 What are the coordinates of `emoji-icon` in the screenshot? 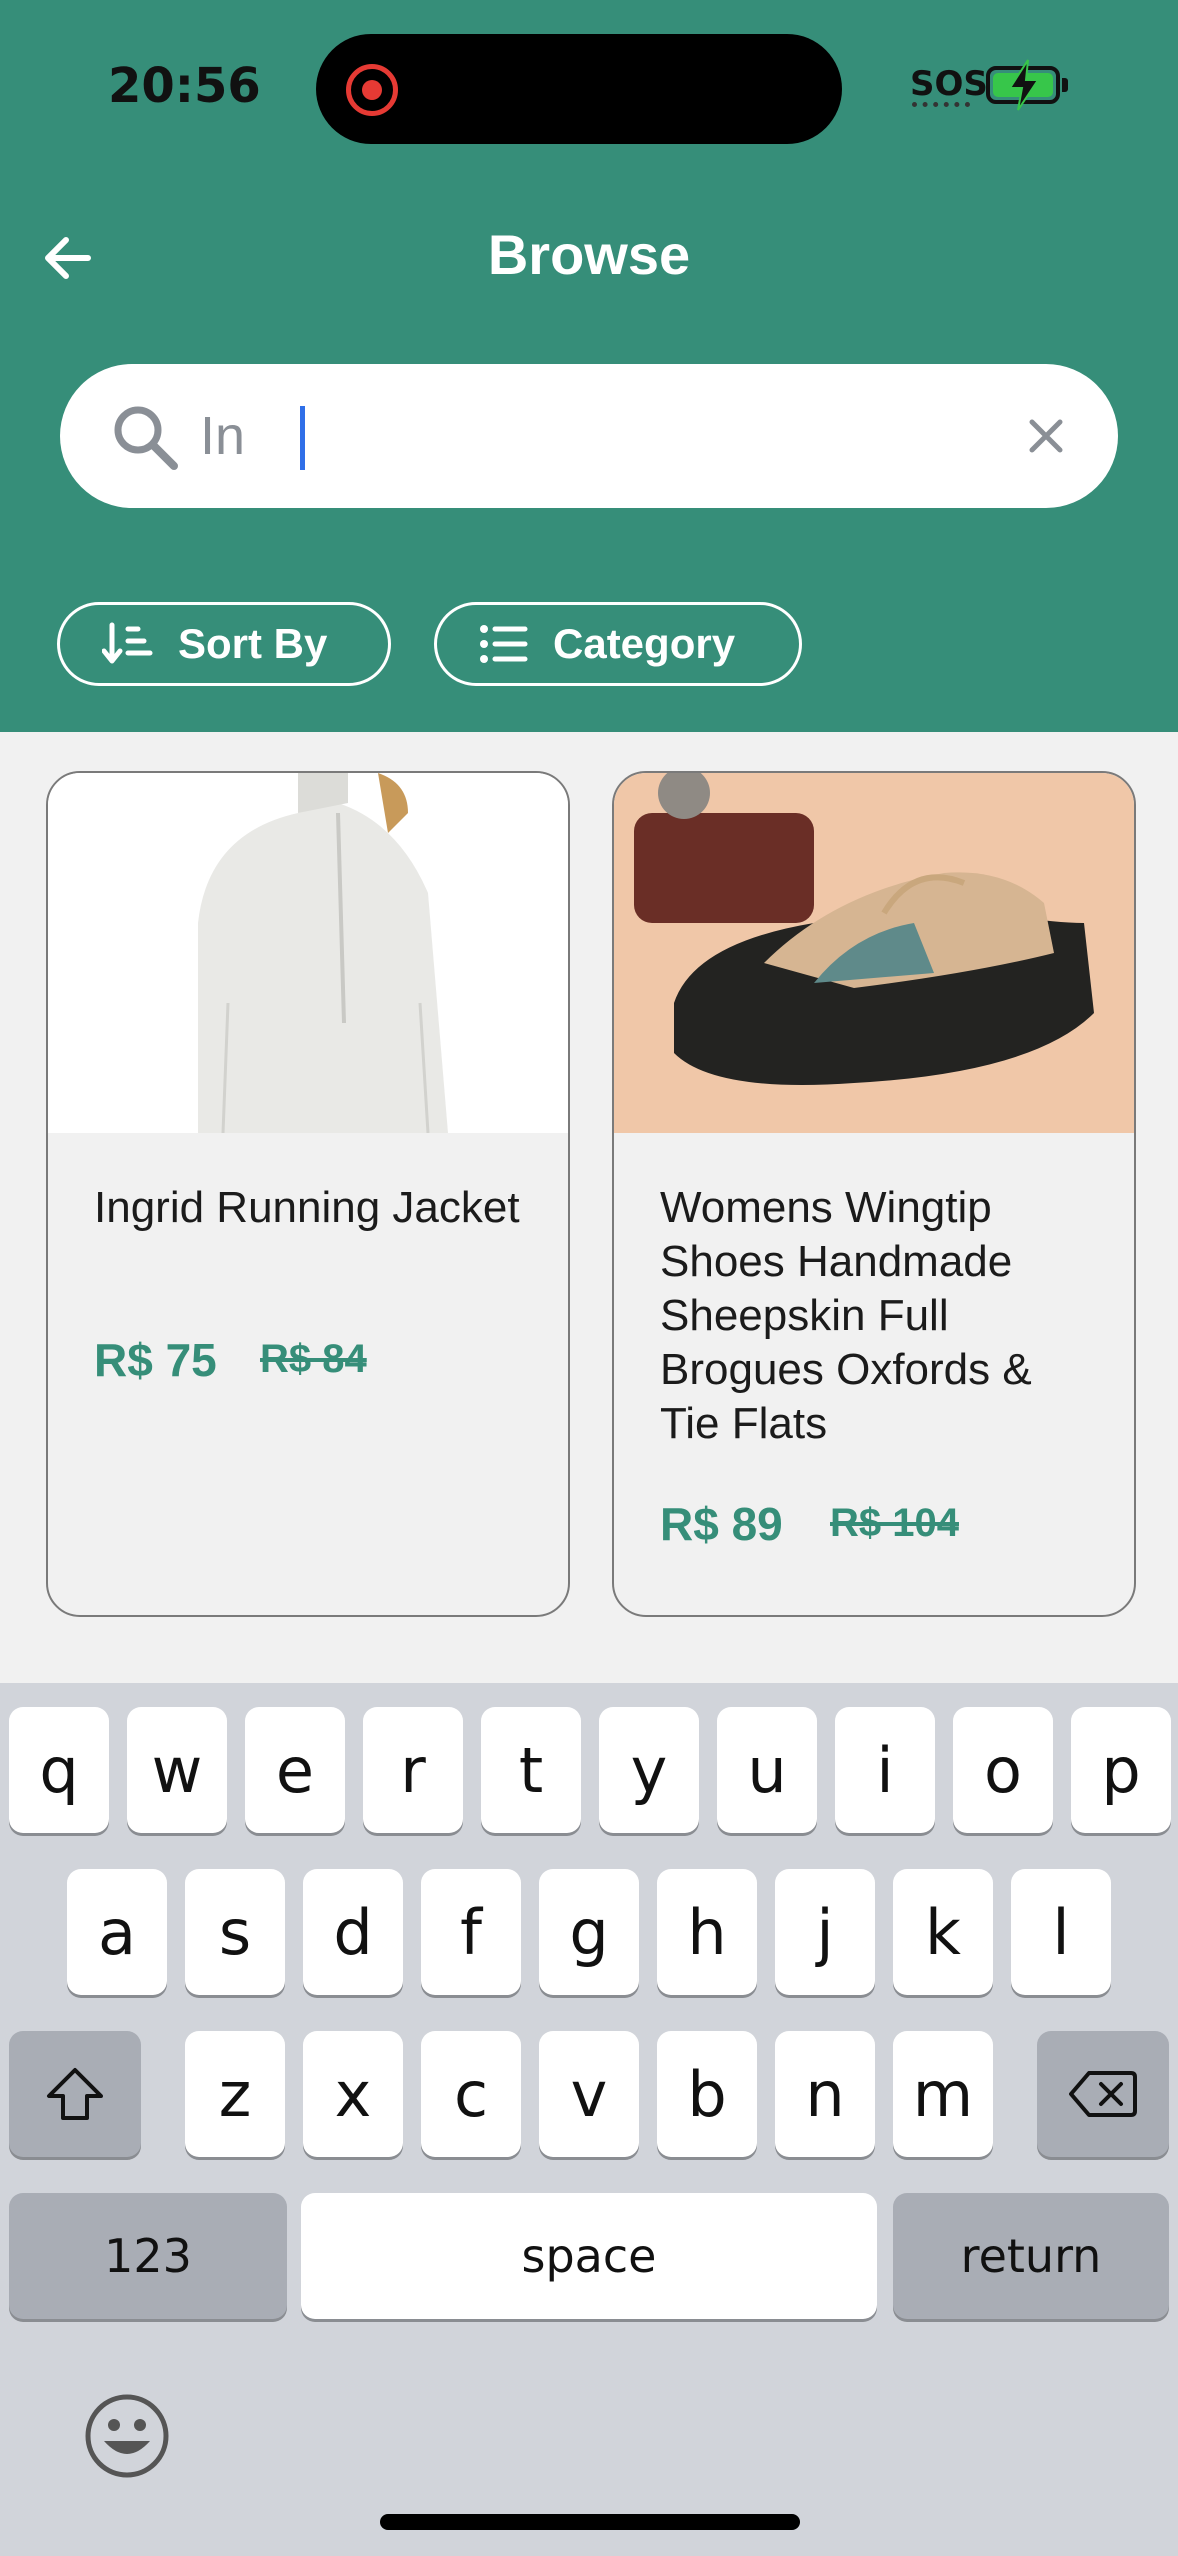 It's located at (127, 2436).